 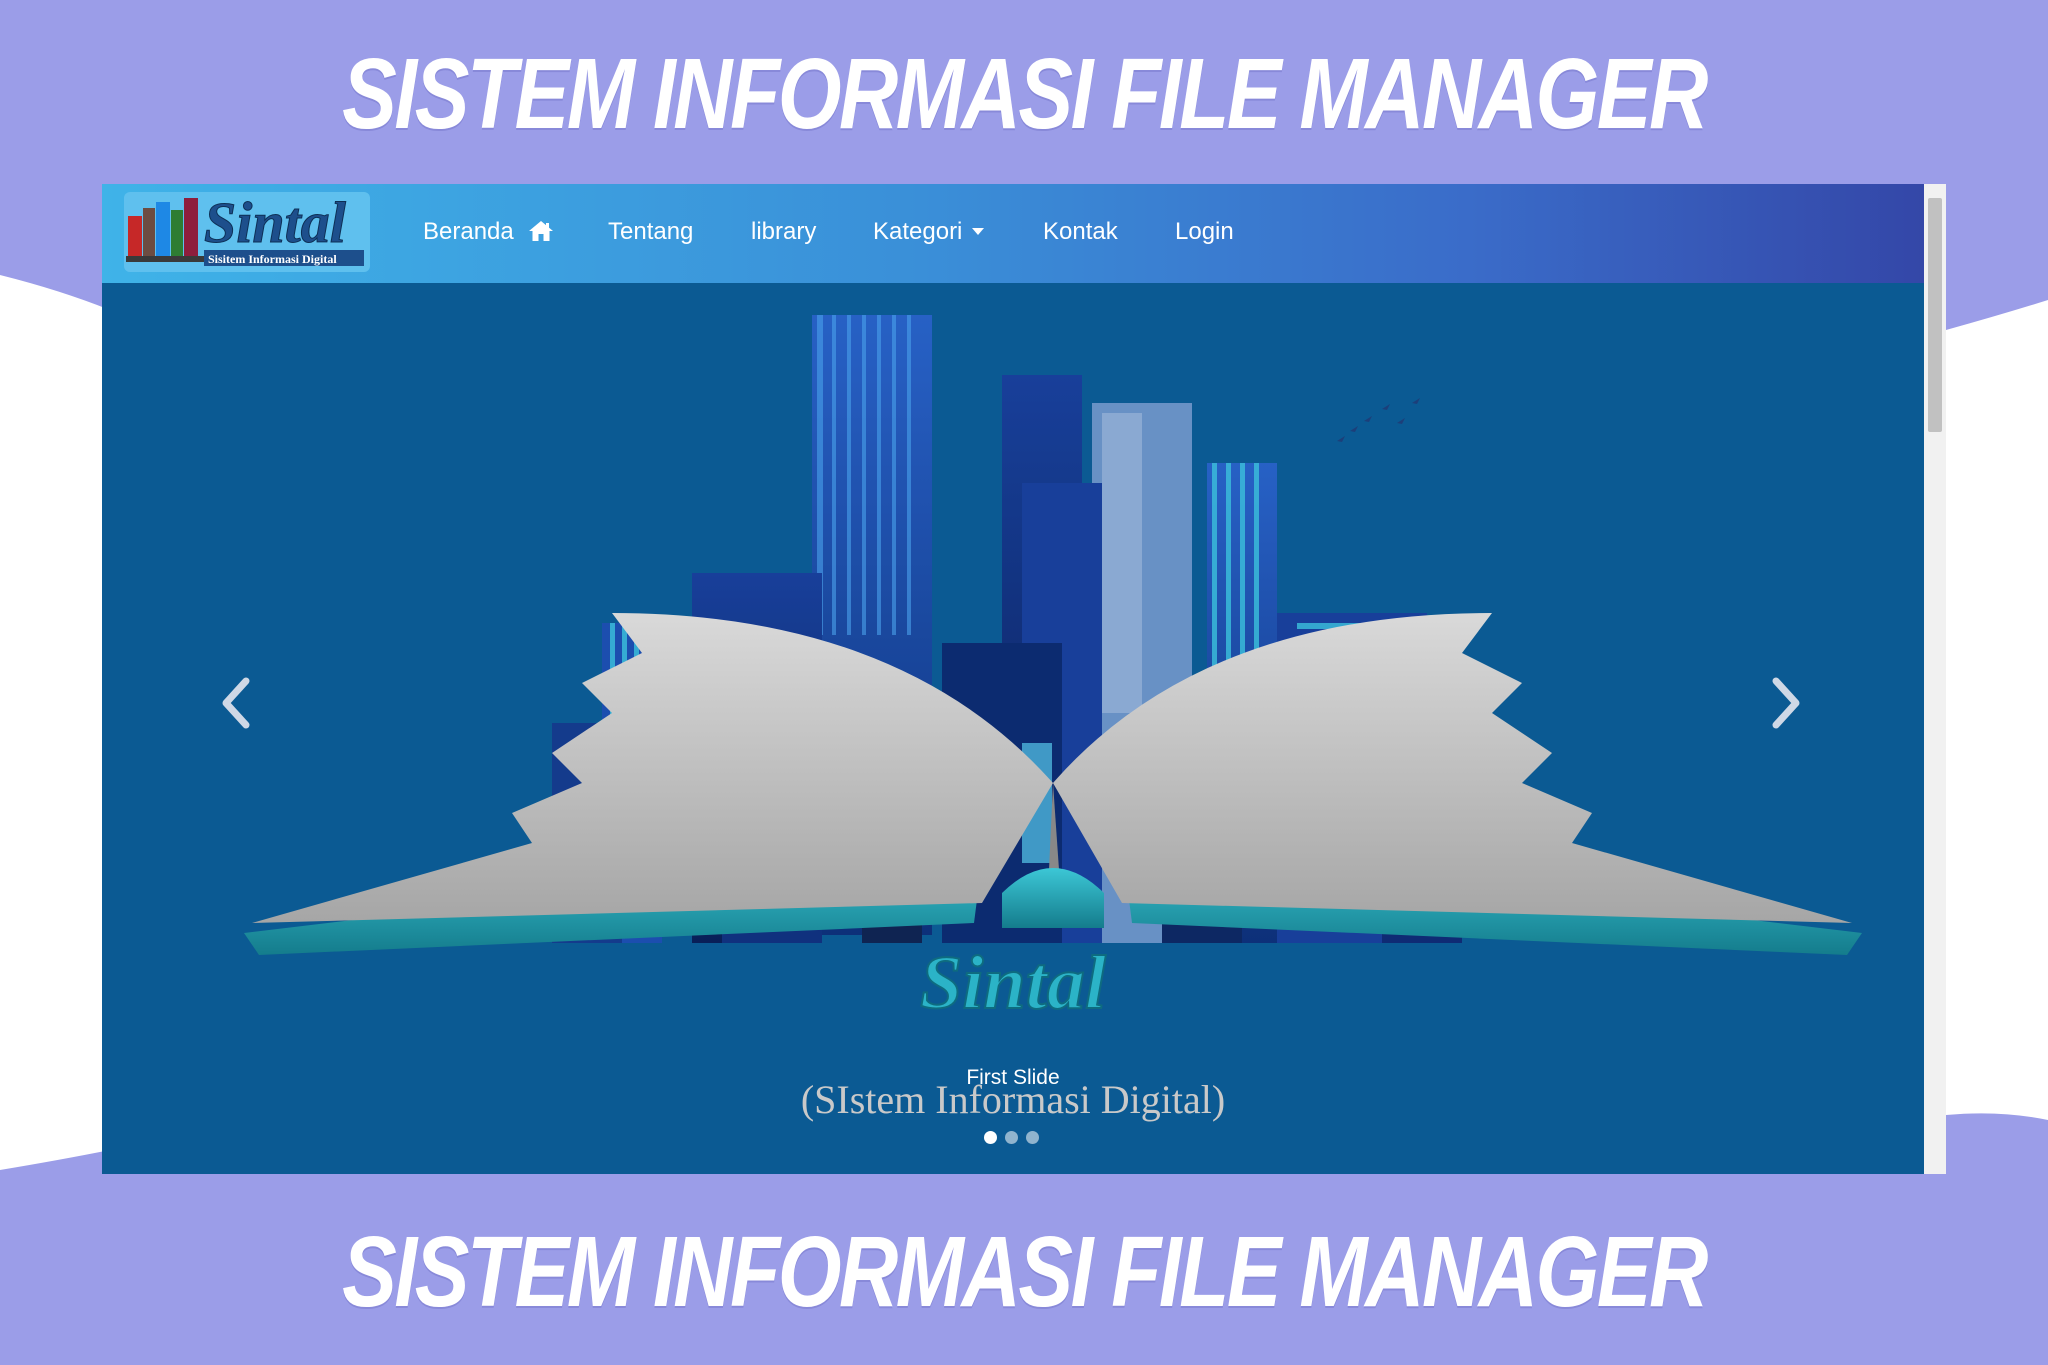 I want to click on carousel-prev-button, so click(x=238, y=703).